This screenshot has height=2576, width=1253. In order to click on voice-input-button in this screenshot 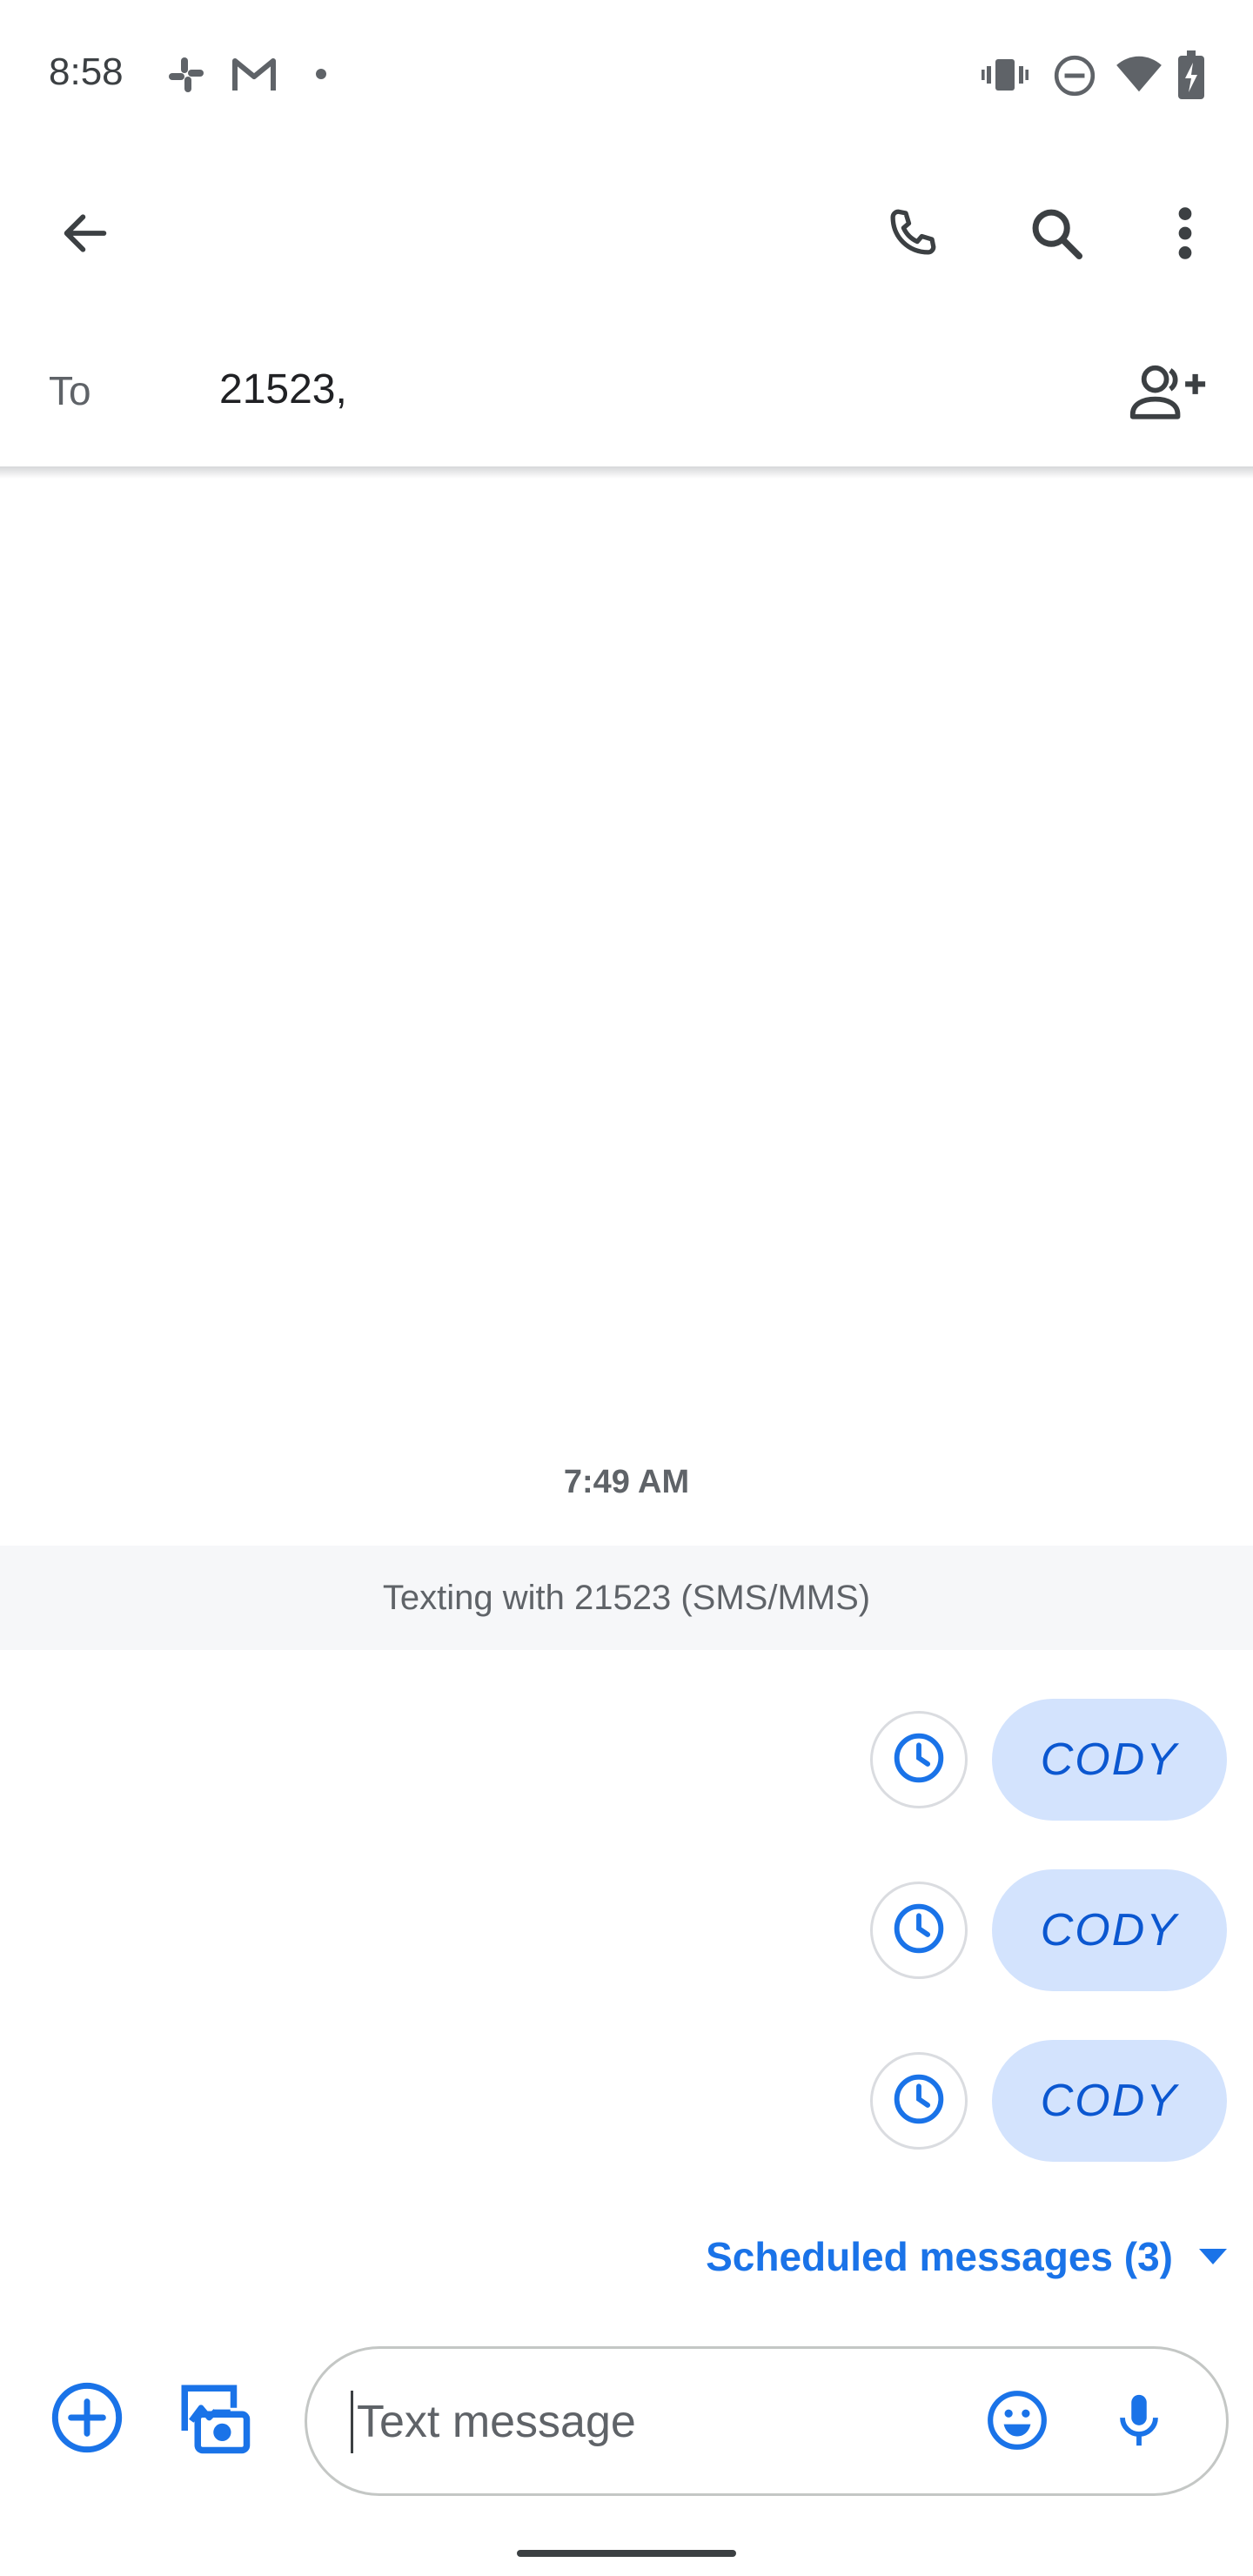, I will do `click(1139, 2422)`.